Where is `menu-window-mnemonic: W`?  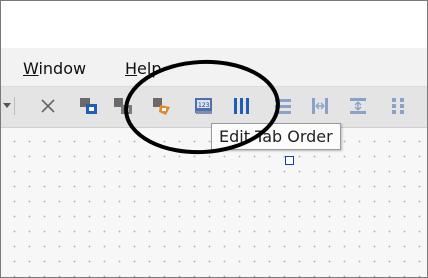 menu-window-mnemonic: W is located at coordinates (31, 68).